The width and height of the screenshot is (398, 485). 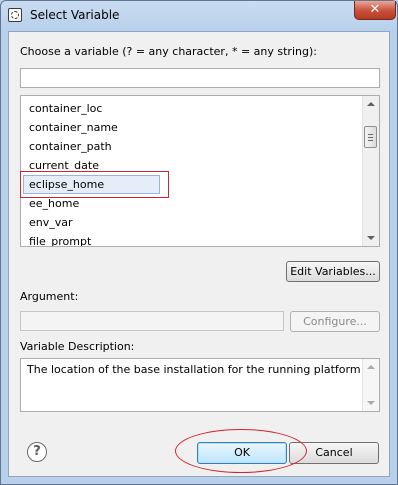 I want to click on argument-input, so click(x=152, y=321).